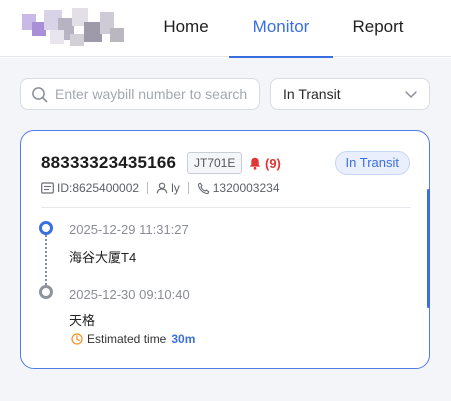  I want to click on phone-number: 1320003234, so click(246, 188).